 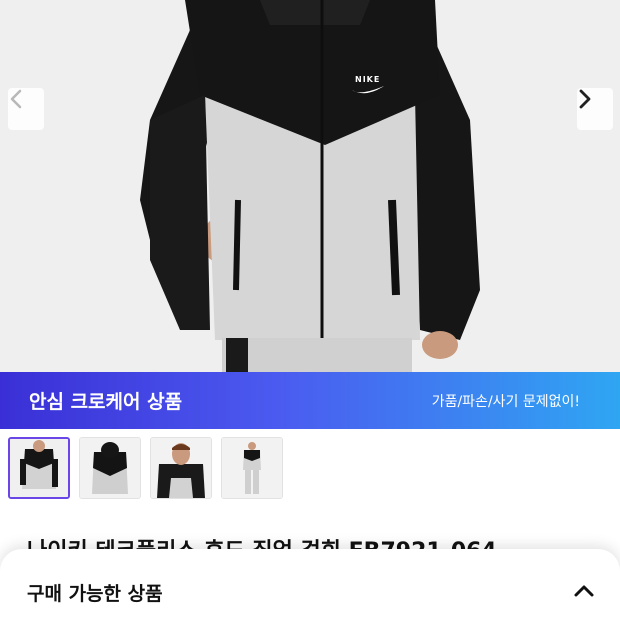 I want to click on chevron-left-icon, so click(x=16, y=99).